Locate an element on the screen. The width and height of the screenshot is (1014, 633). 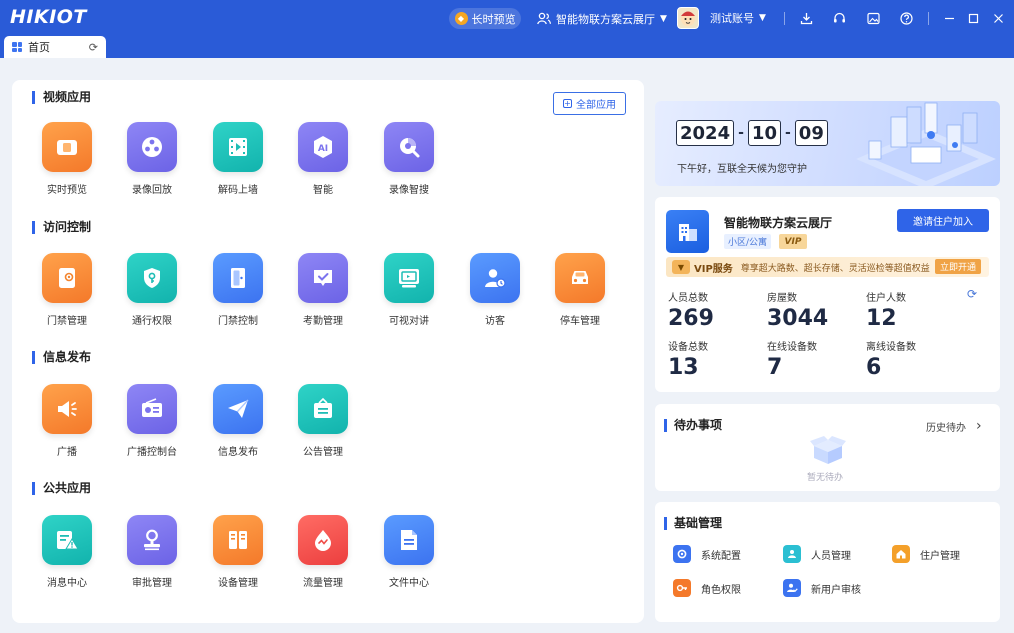
smart-city-illustration is located at coordinates (926, 144).